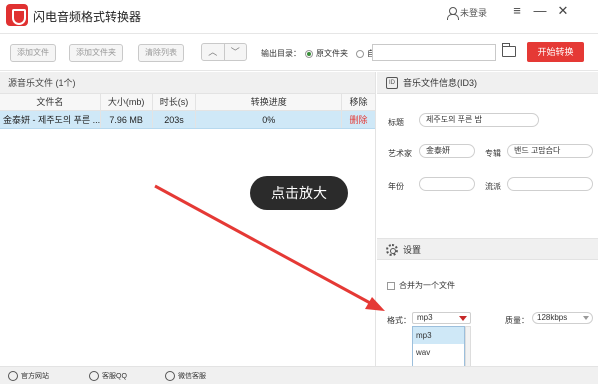 This screenshot has height=384, width=598. I want to click on radio-dot-checked, so click(309, 53).